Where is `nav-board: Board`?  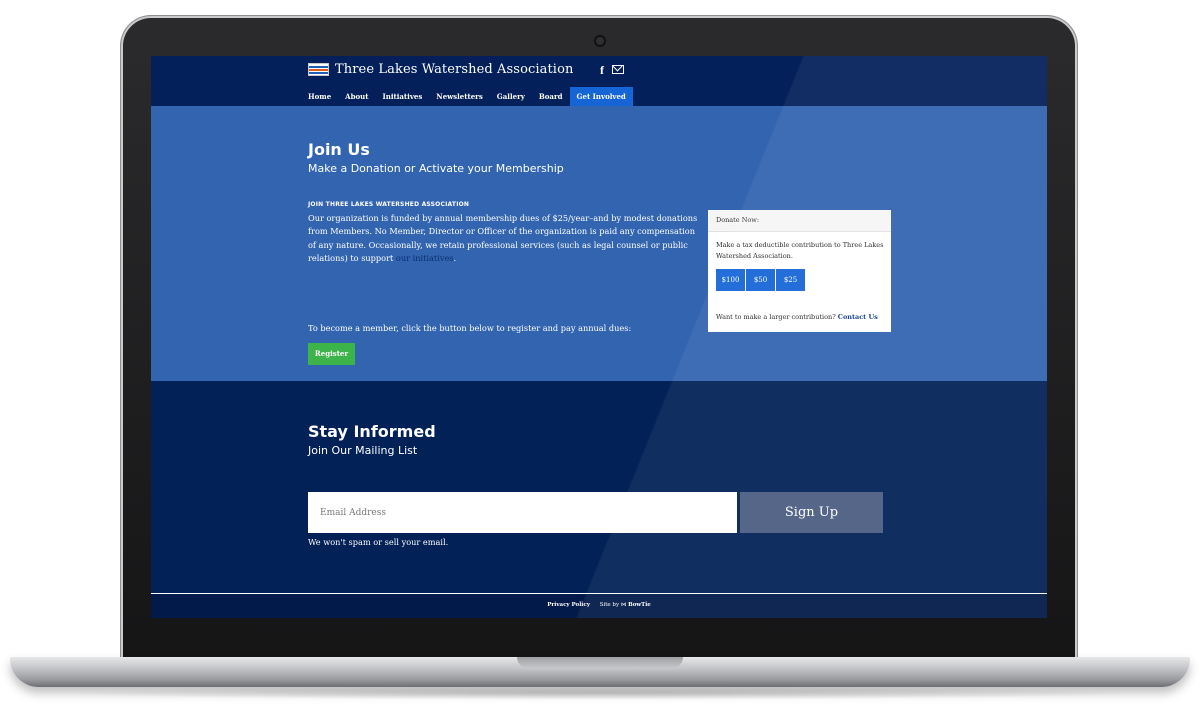 nav-board: Board is located at coordinates (551, 96).